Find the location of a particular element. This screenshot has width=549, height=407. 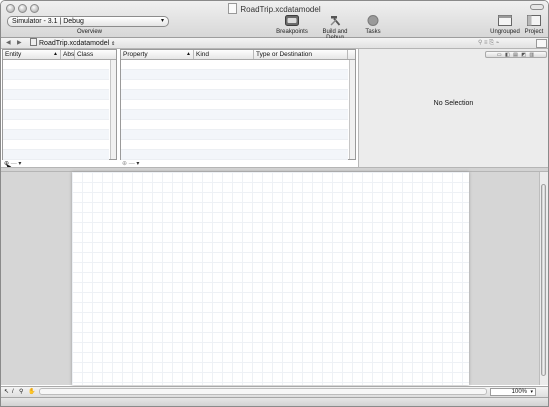

entity-scrollbar is located at coordinates (113, 109).